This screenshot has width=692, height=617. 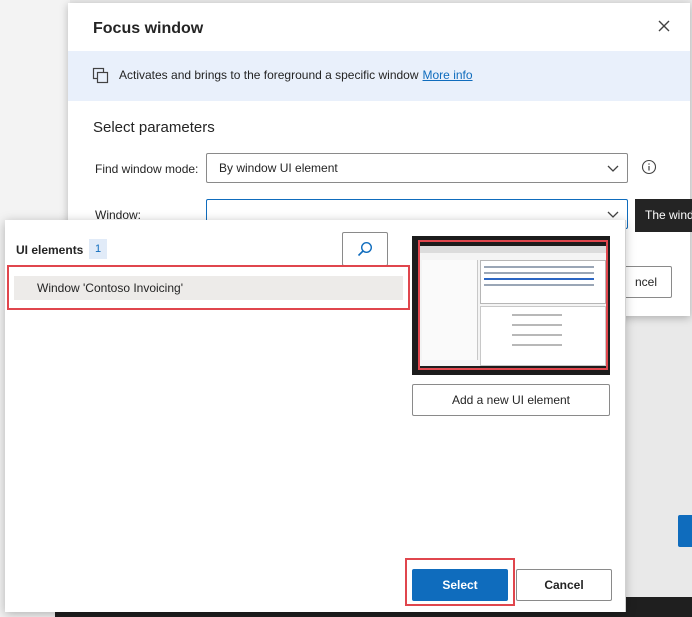 What do you see at coordinates (147, 169) in the screenshot?
I see `find-mode-label: Find window mode:` at bounding box center [147, 169].